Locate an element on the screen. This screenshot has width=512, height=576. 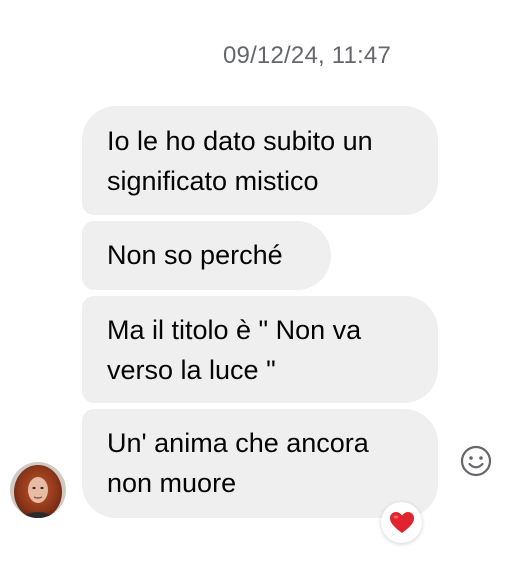
sender-avatar is located at coordinates (38, 490).